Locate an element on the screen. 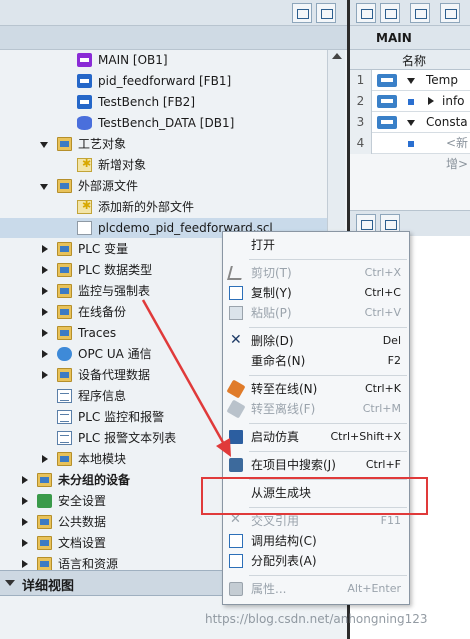 Image resolution: width=470 pixels, height=639 pixels. menu-call-structure: 调用结构(C) is located at coordinates (316, 541).